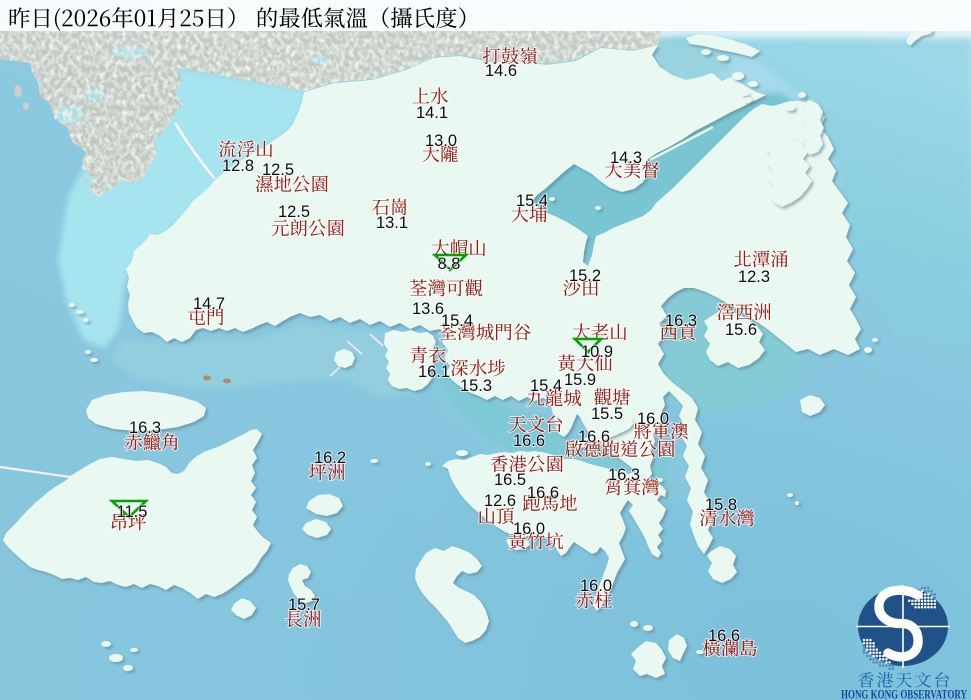 This screenshot has height=700, width=971. What do you see at coordinates (501, 71) in the screenshot?
I see `svg-text: 14.6` at bounding box center [501, 71].